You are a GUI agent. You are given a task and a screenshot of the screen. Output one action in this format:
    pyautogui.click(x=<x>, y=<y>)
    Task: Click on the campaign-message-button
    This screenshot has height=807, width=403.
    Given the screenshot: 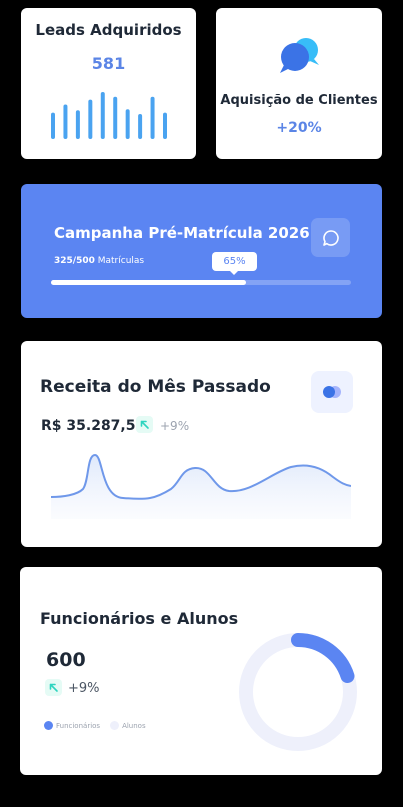 What is the action you would take?
    pyautogui.click(x=330, y=237)
    